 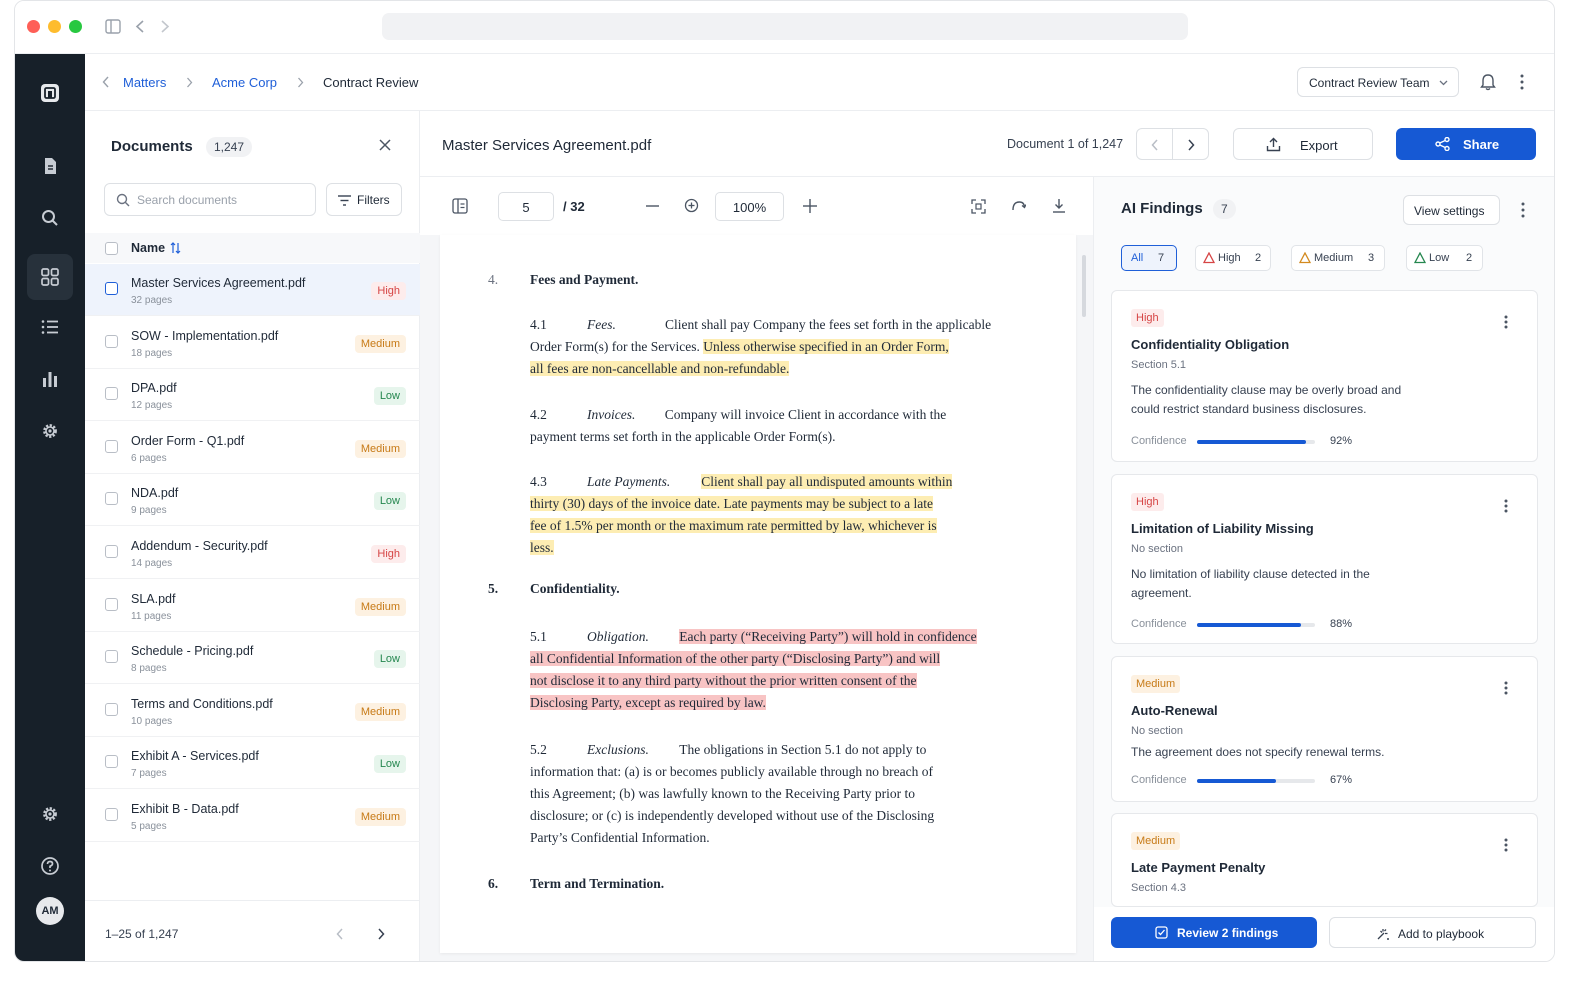 What do you see at coordinates (199, 546) in the screenshot?
I see `document-name: Addendum - Security.pdf` at bounding box center [199, 546].